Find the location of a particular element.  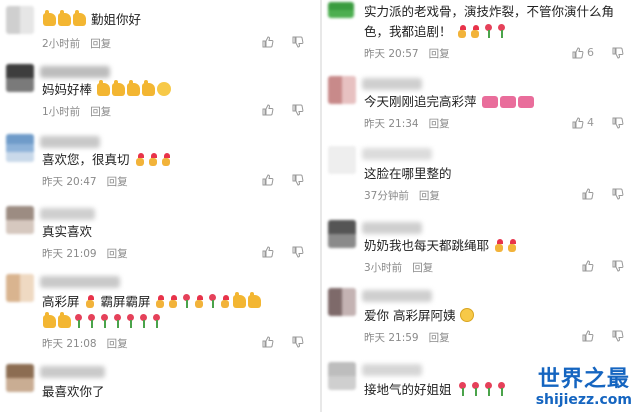

comment-meta: 2小时前 回复 is located at coordinates (76, 43).